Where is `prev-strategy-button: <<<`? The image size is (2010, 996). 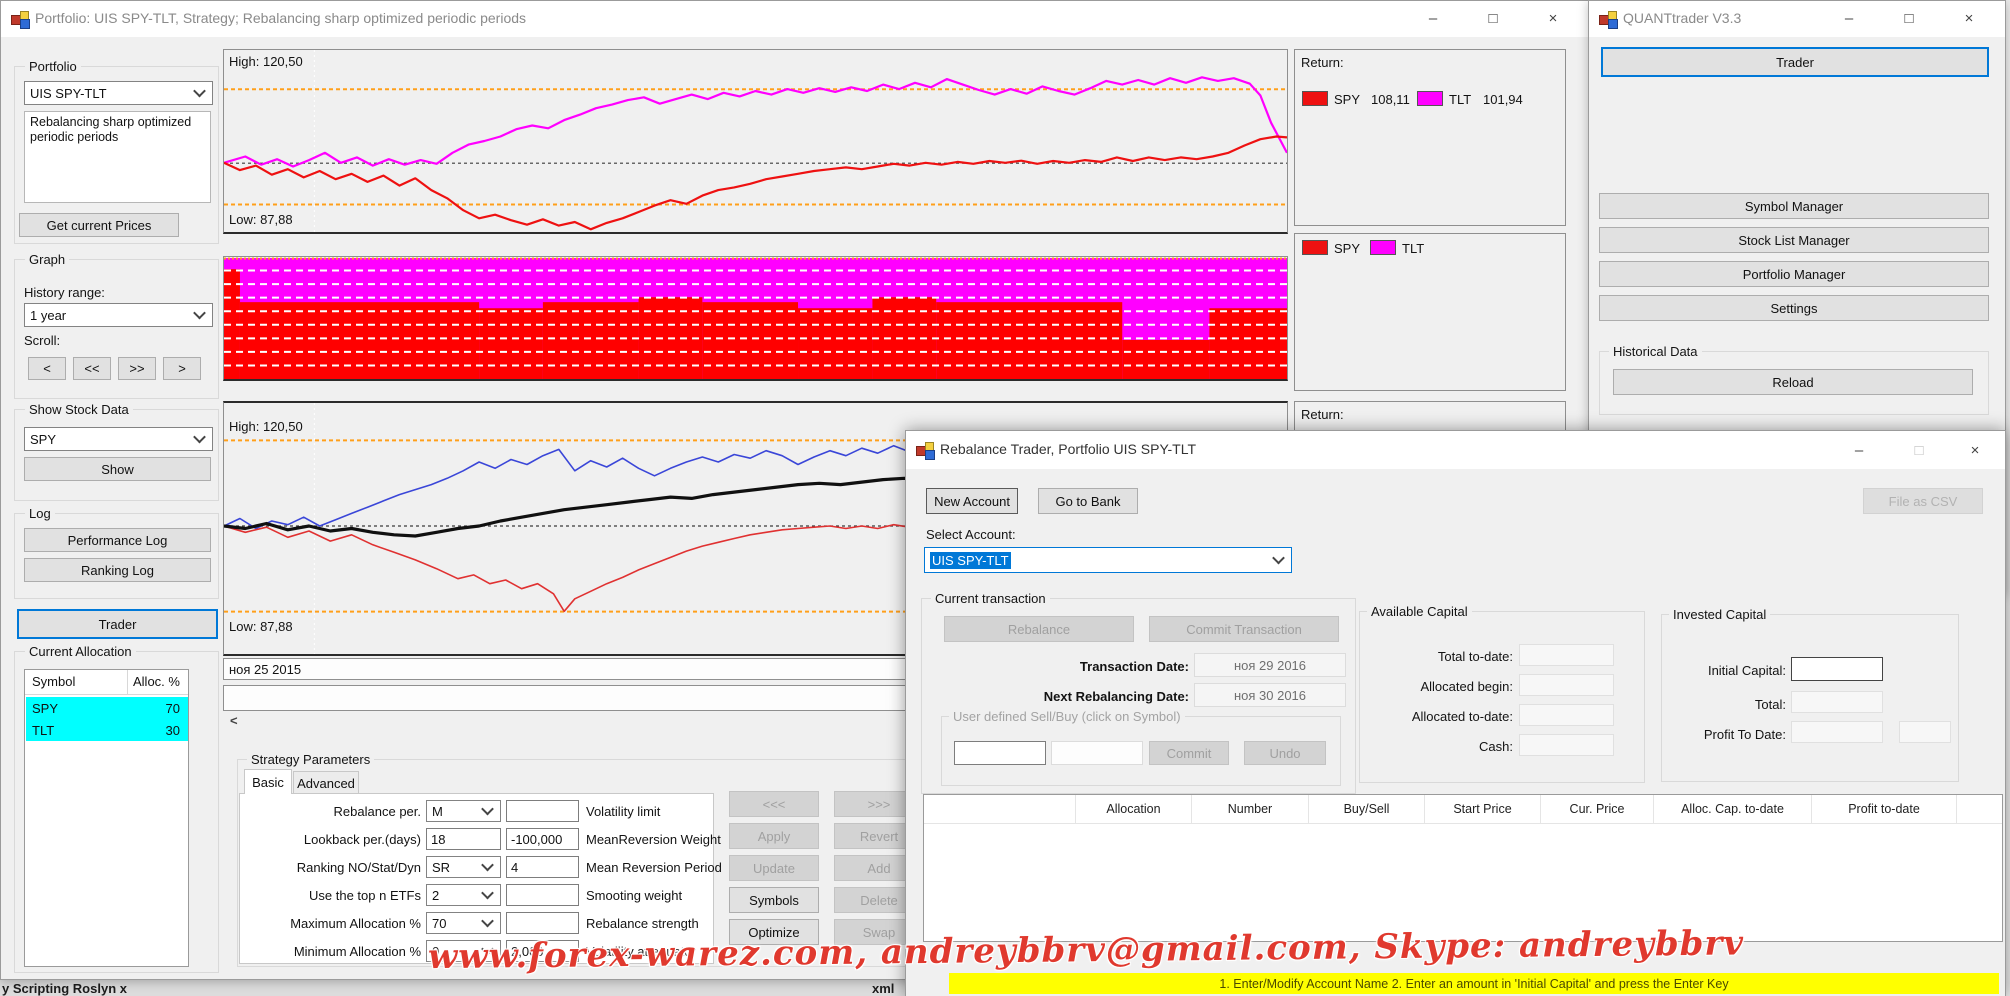 prev-strategy-button: <<< is located at coordinates (774, 804).